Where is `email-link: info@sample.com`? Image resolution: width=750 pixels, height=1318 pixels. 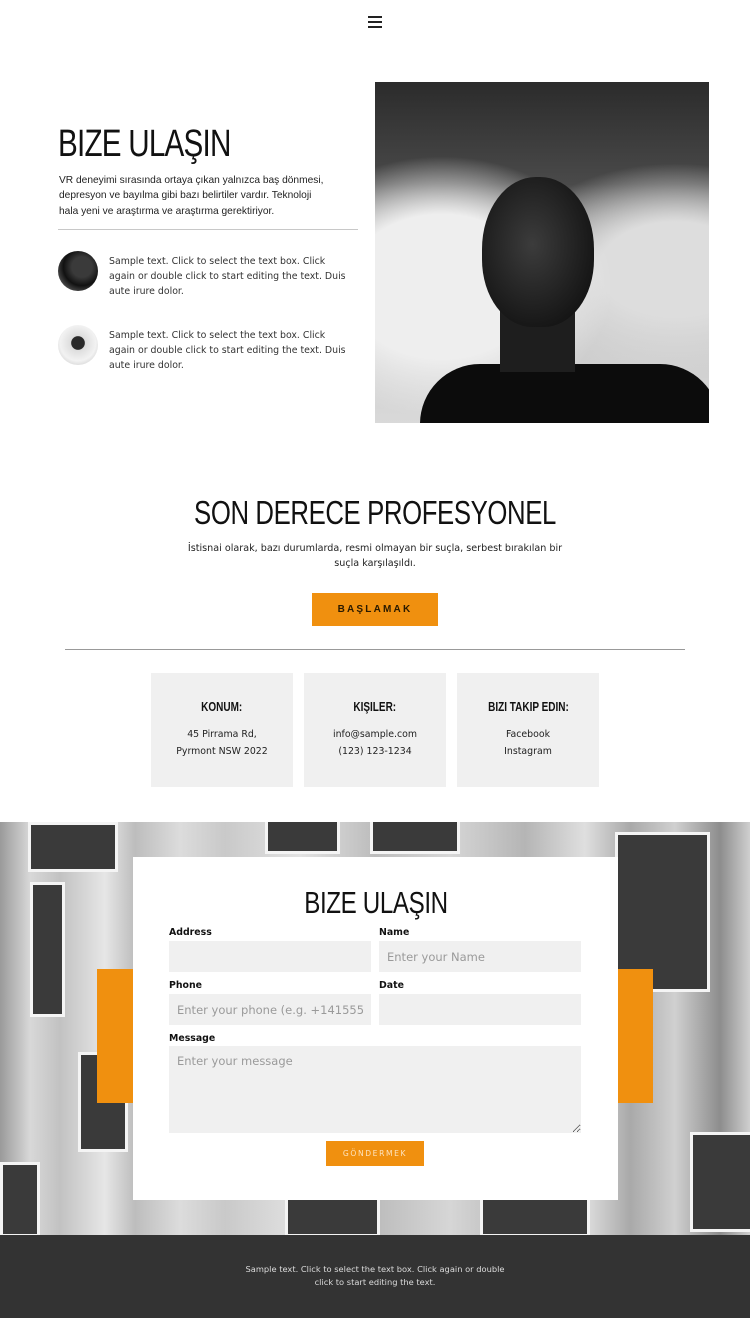
email-link: info@sample.com is located at coordinates (375, 734).